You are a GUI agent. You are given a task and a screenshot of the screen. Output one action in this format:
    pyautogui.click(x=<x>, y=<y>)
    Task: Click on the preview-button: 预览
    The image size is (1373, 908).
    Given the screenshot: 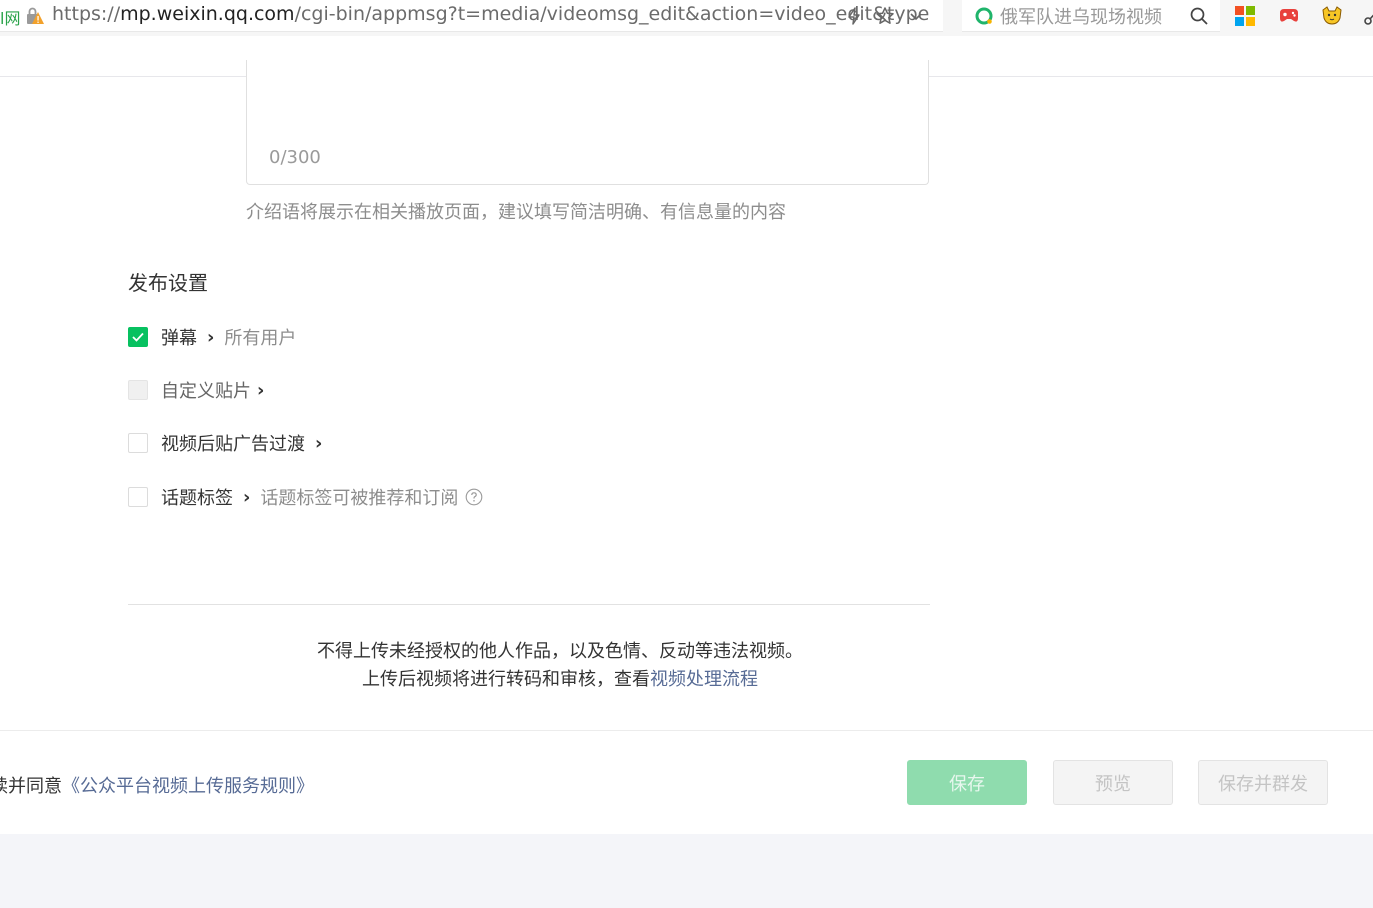 What is the action you would take?
    pyautogui.click(x=1113, y=782)
    